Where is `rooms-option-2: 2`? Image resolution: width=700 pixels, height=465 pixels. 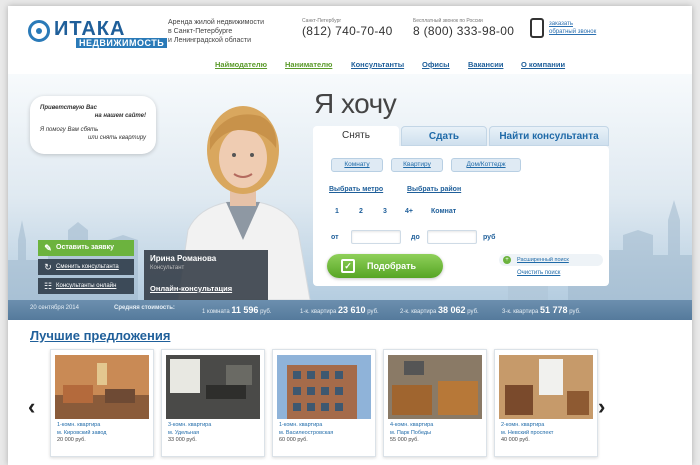
rooms-option-2: 2 is located at coordinates (361, 211).